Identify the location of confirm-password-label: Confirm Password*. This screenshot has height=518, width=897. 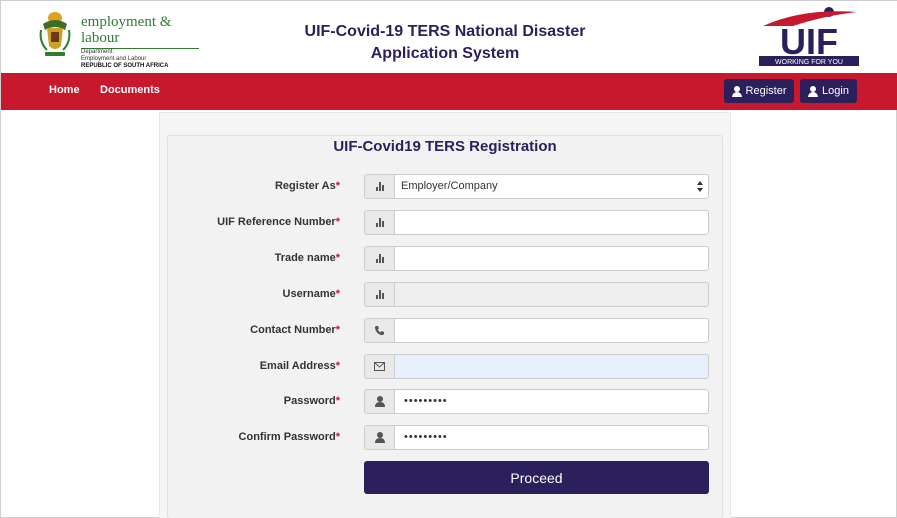
(289, 437).